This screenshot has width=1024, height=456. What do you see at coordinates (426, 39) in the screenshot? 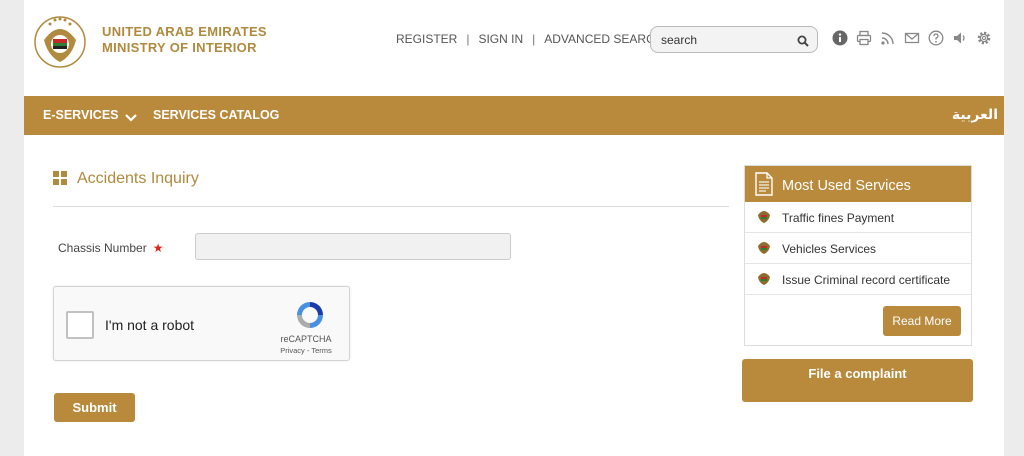
I see `register-link: REGISTER` at bounding box center [426, 39].